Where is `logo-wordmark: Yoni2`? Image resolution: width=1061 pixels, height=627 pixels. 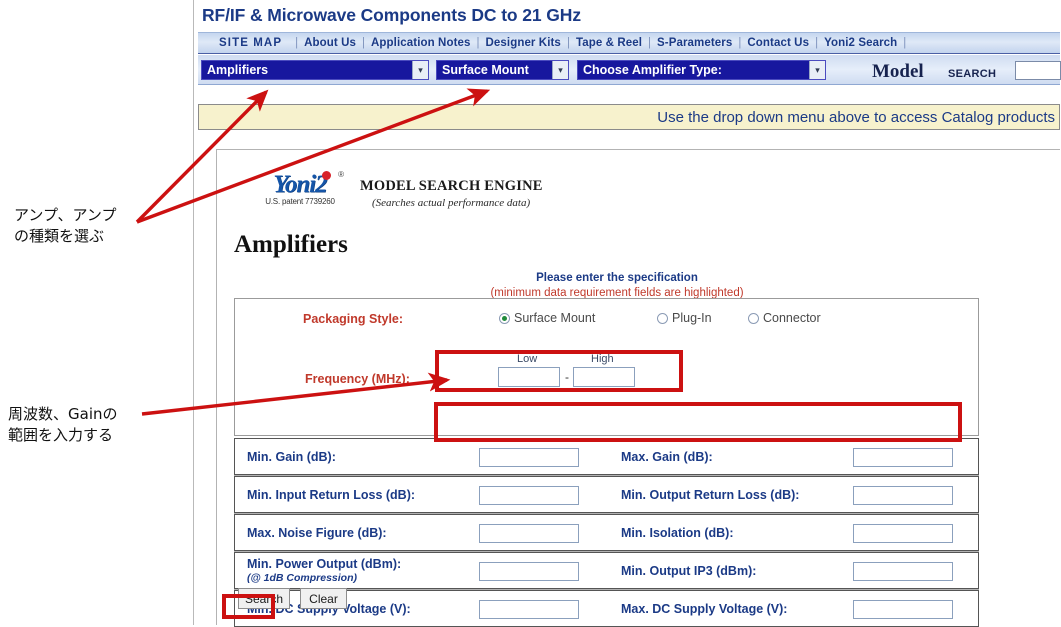 logo-wordmark: Yoni2 is located at coordinates (300, 185).